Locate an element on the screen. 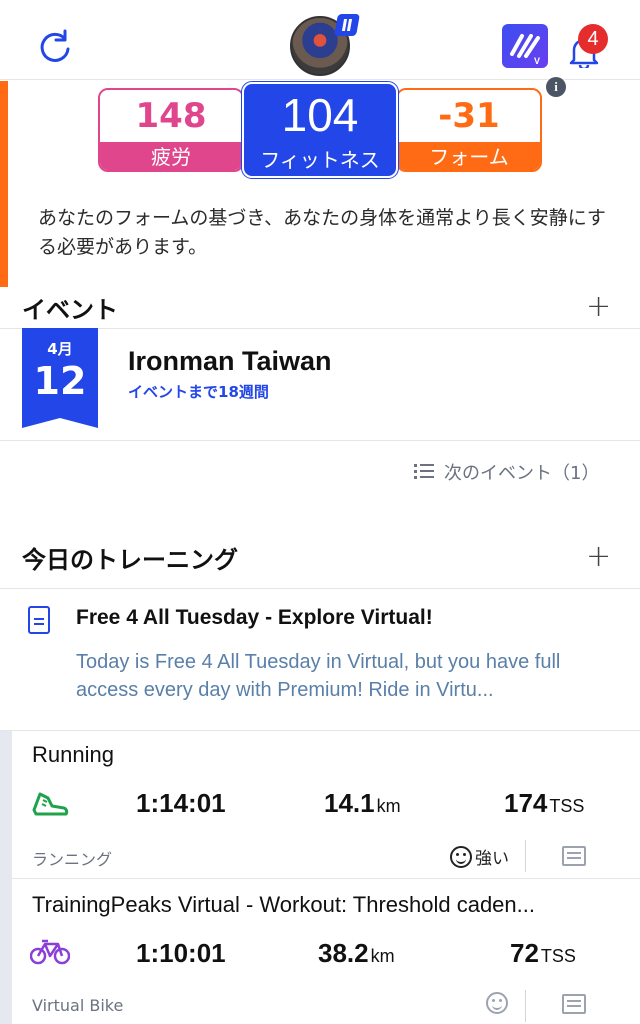 The image size is (640, 1024). fitness-label: フィットネス is located at coordinates (320, 160).